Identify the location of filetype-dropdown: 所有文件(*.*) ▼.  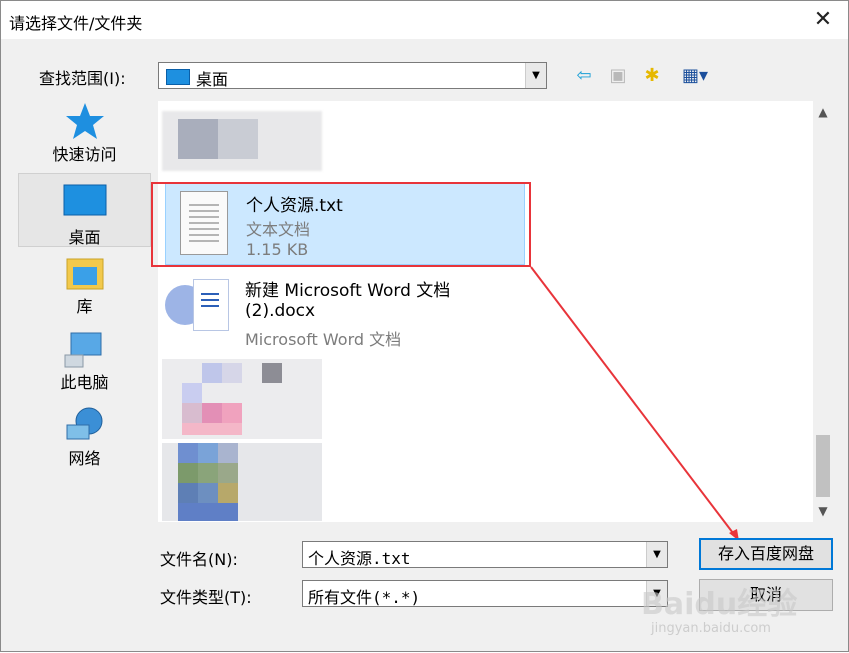
(485, 593).